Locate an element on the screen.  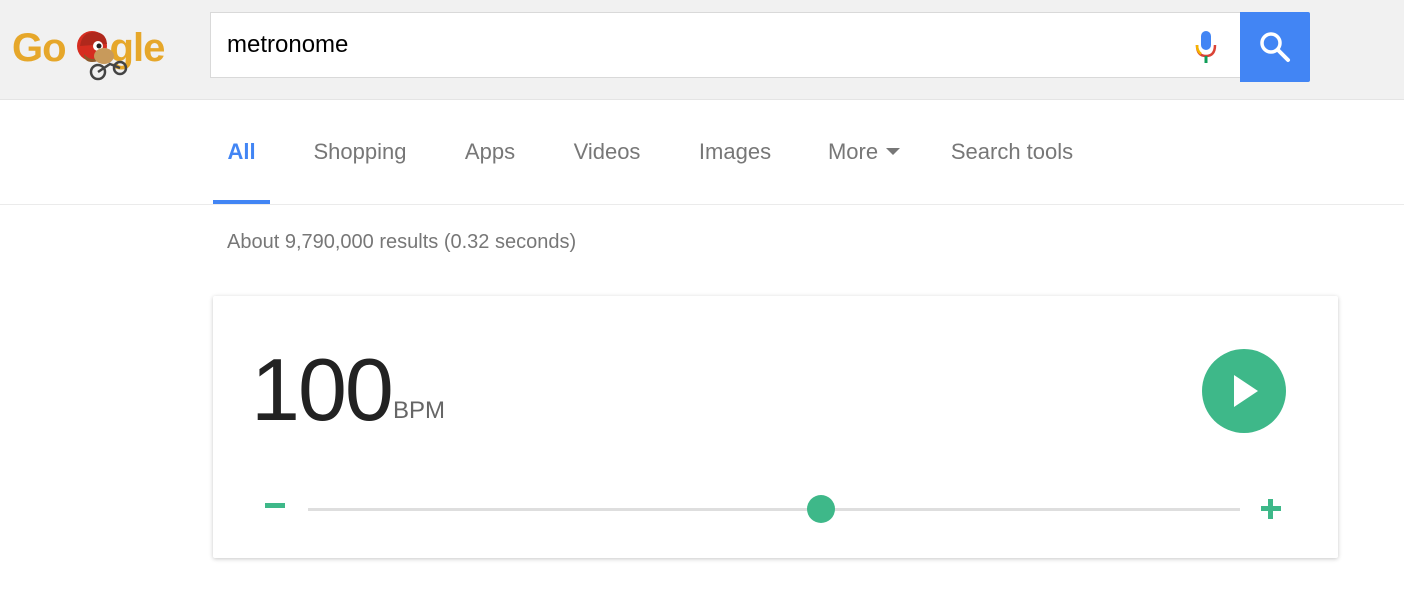
increase-tempo-button is located at coordinates (1271, 509).